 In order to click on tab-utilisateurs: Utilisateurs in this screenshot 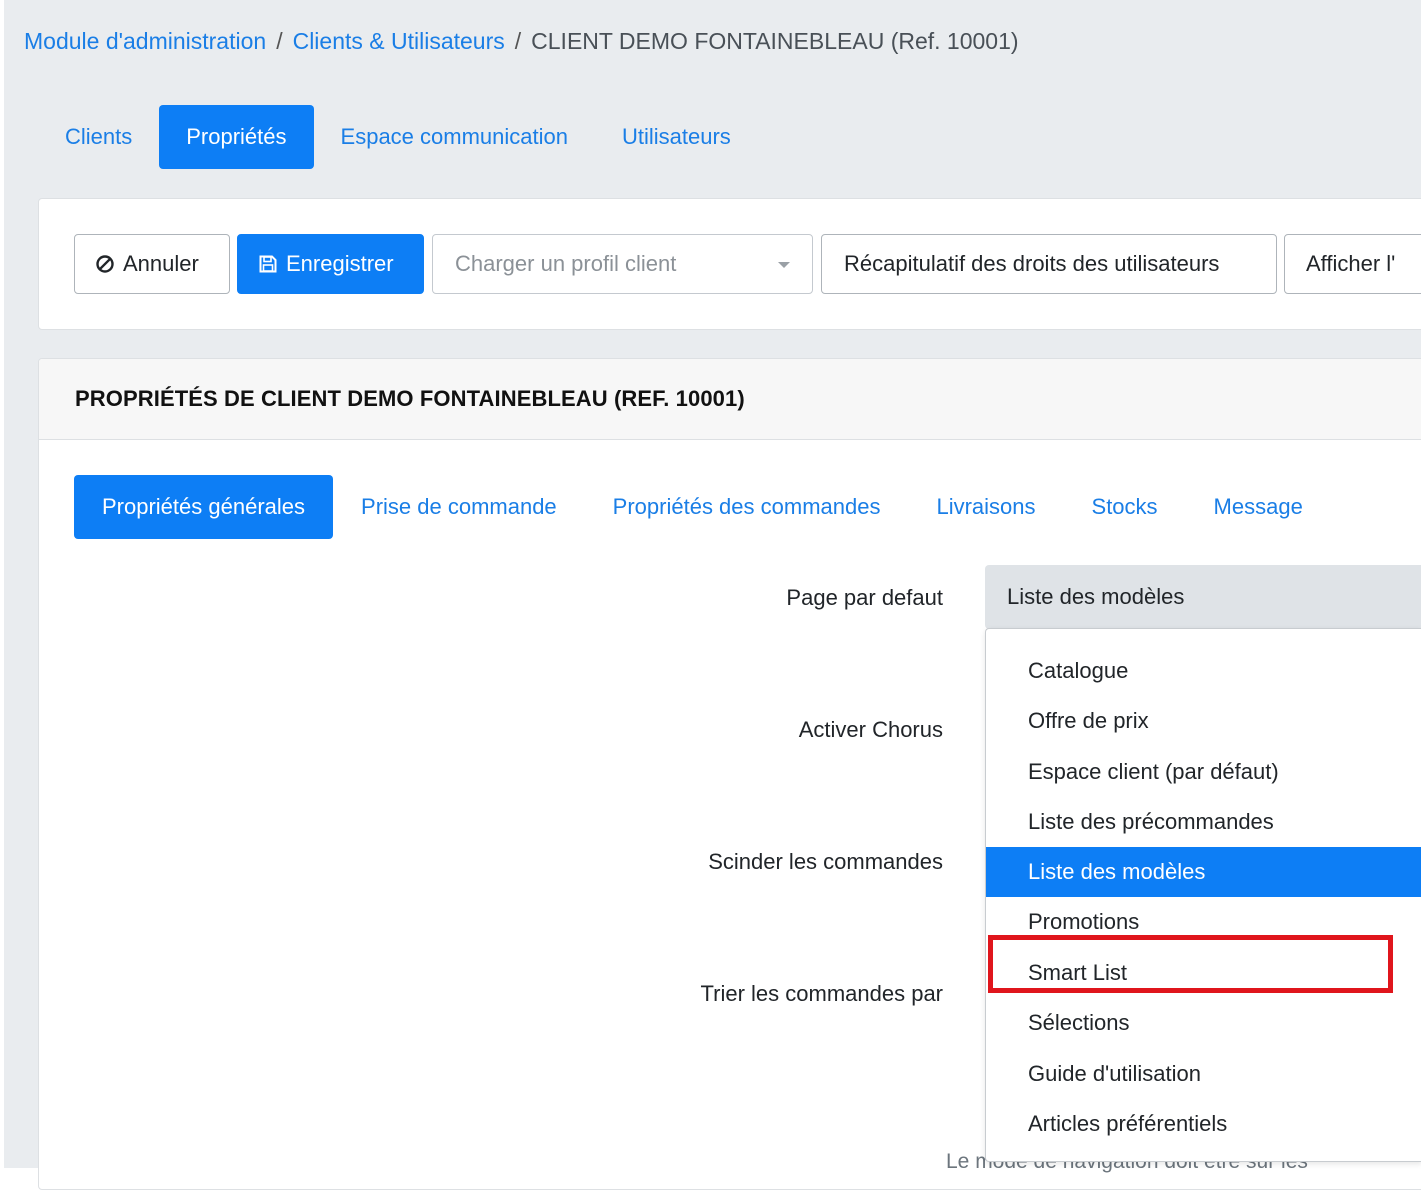, I will do `click(676, 137)`.